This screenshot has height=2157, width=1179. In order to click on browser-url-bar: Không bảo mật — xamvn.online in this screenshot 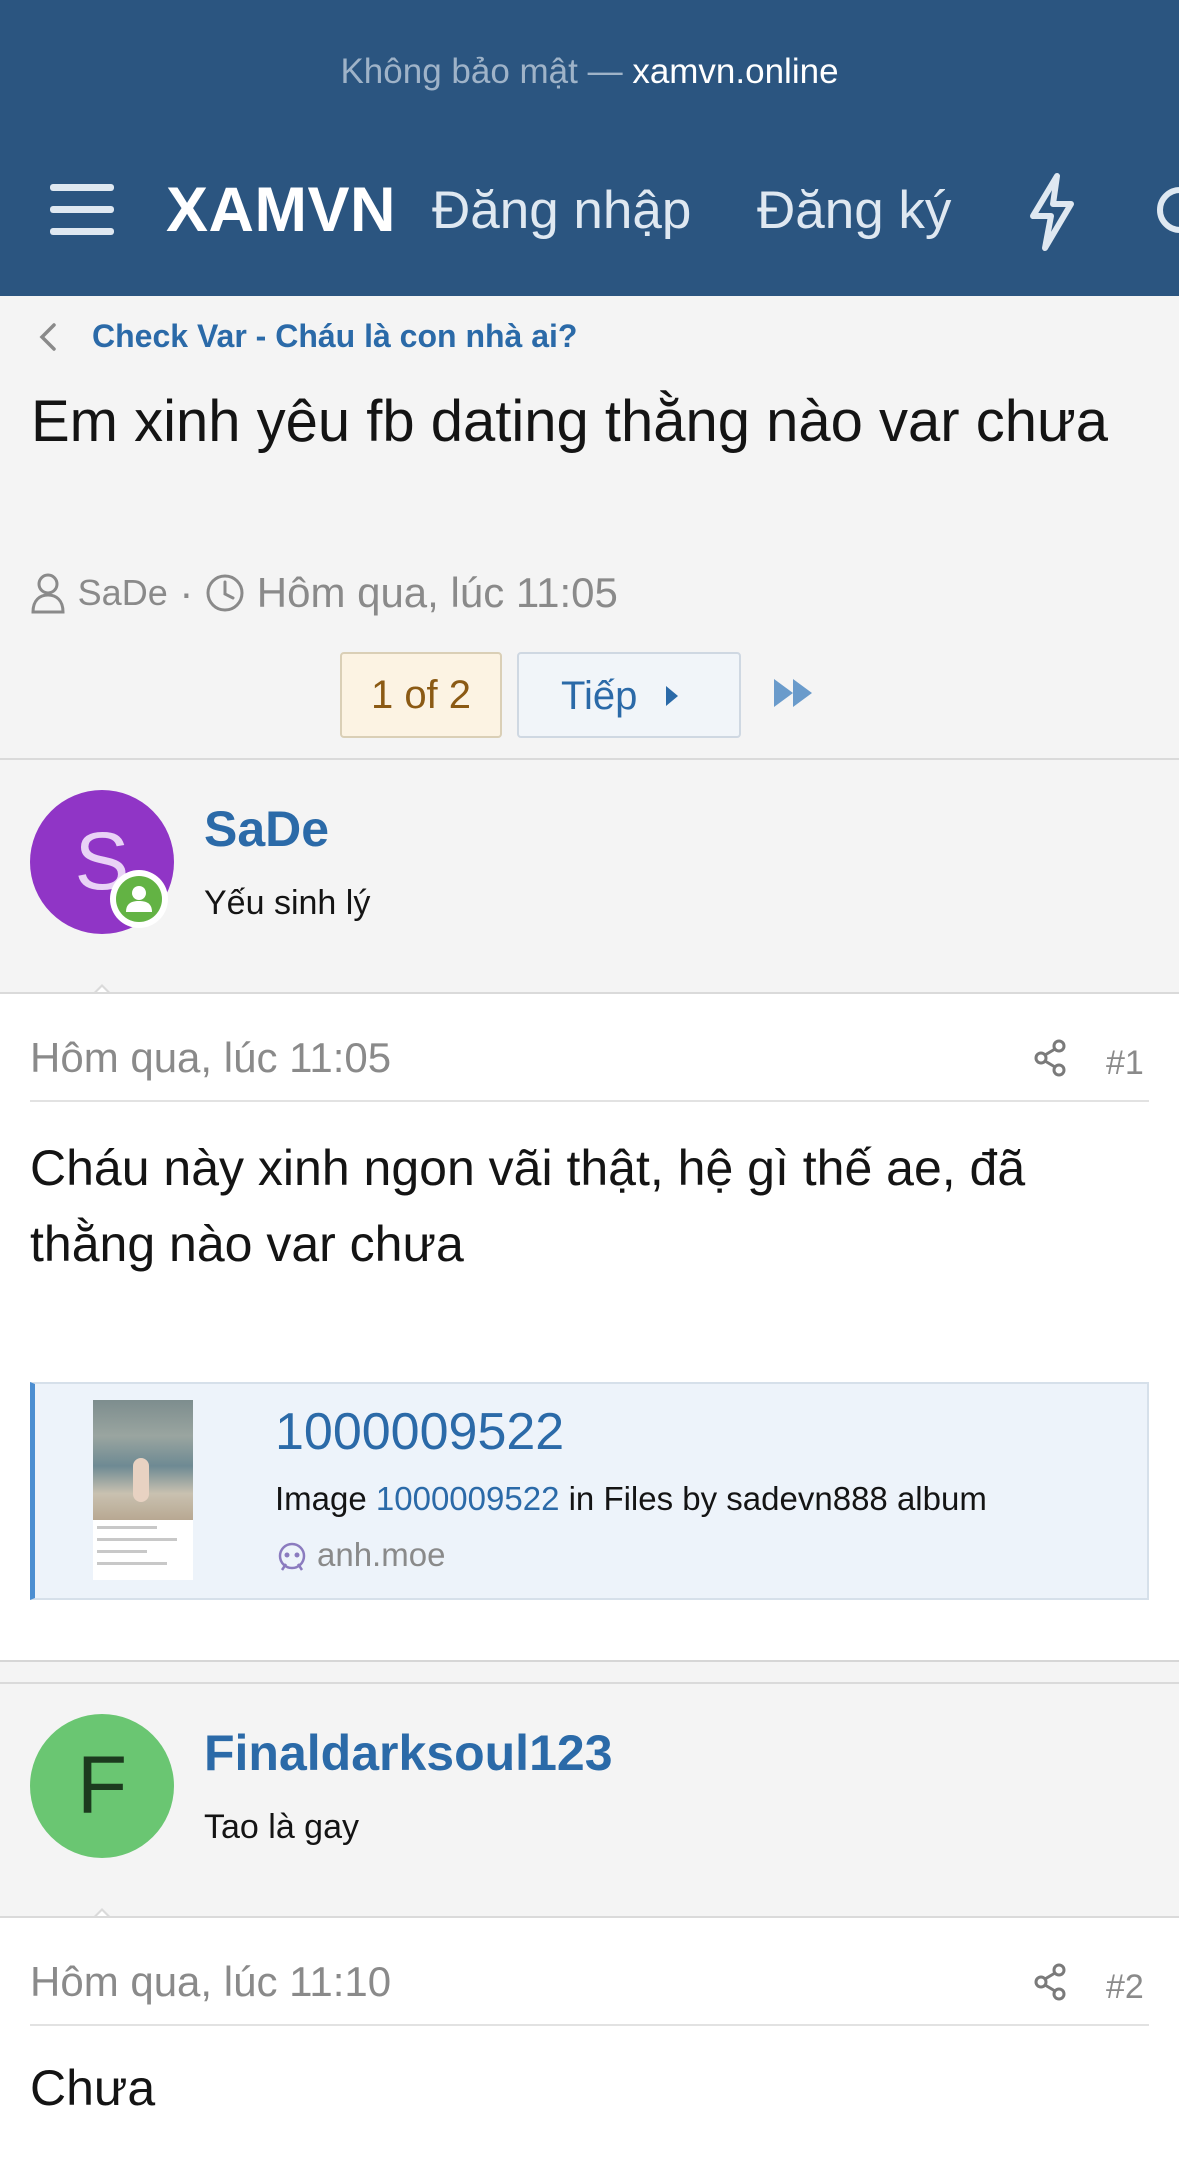, I will do `click(589, 72)`.